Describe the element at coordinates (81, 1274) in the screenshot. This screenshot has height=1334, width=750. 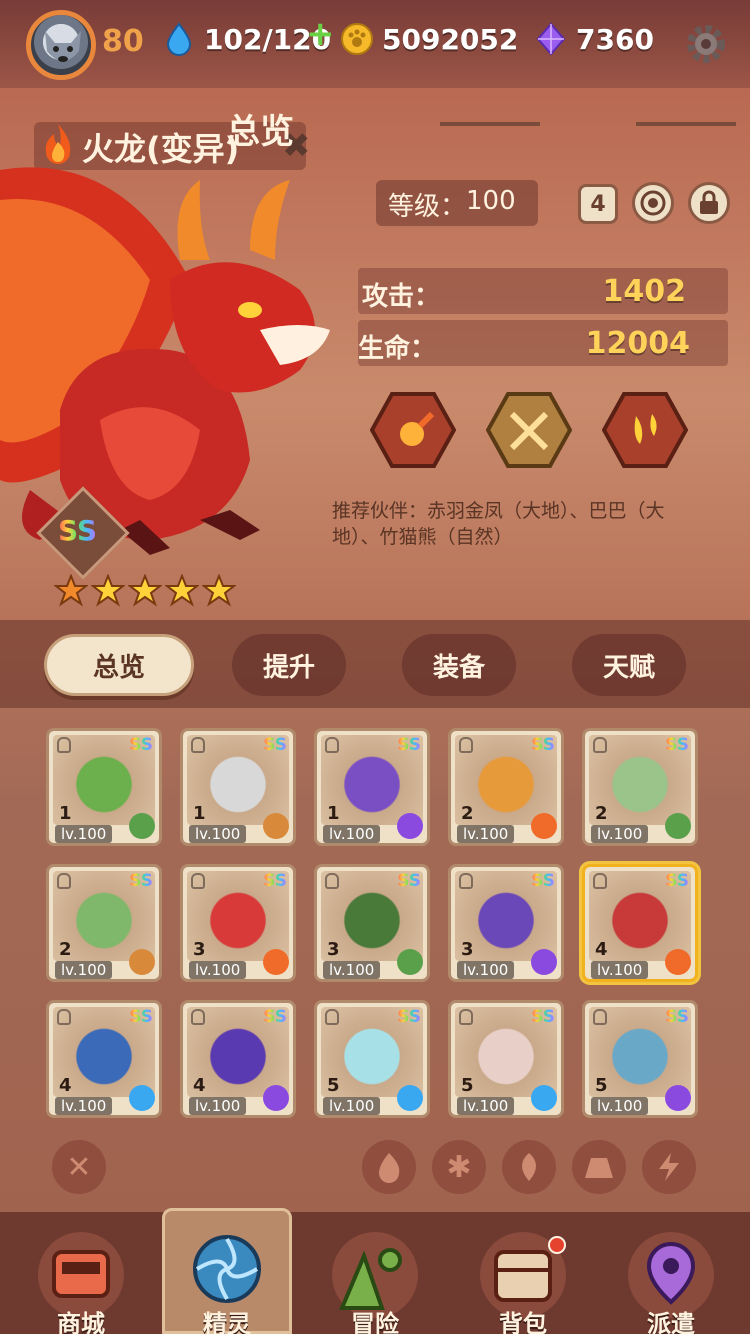
I see `shop-icon` at that location.